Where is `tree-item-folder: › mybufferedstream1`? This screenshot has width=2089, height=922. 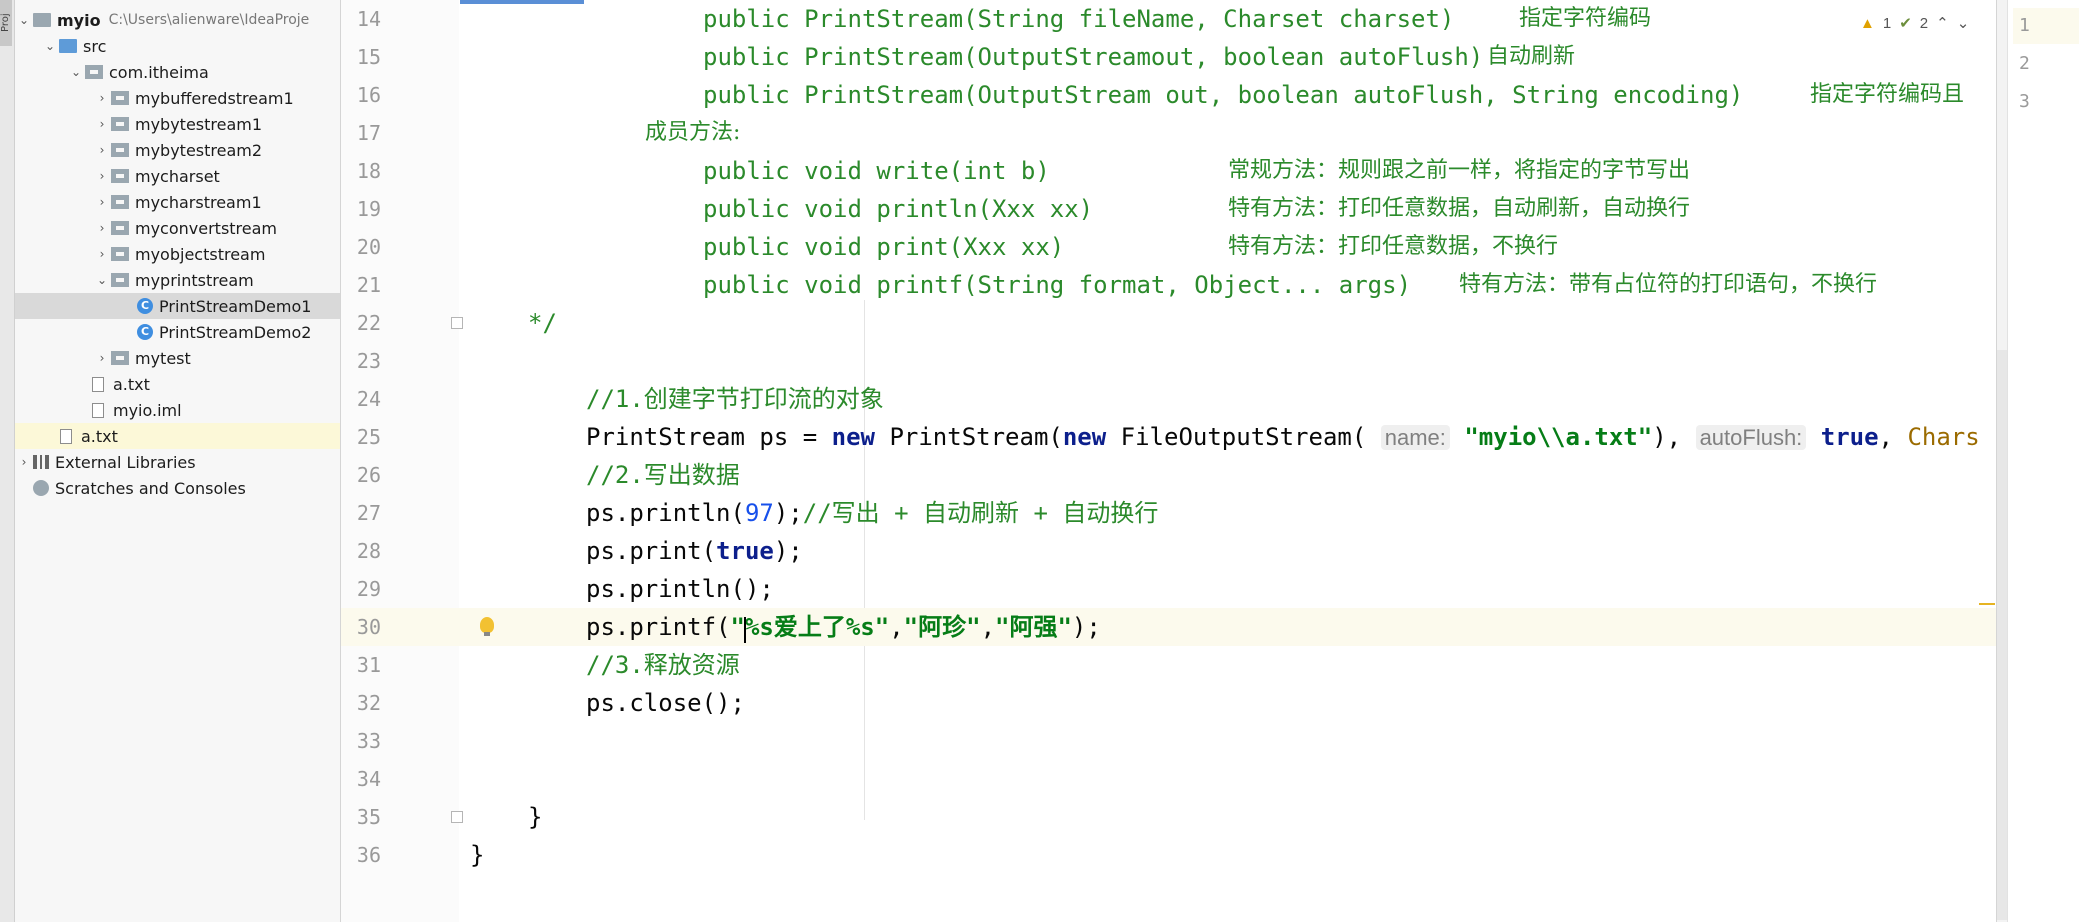
tree-item-folder: › mybufferedstream1 is located at coordinates (177, 98).